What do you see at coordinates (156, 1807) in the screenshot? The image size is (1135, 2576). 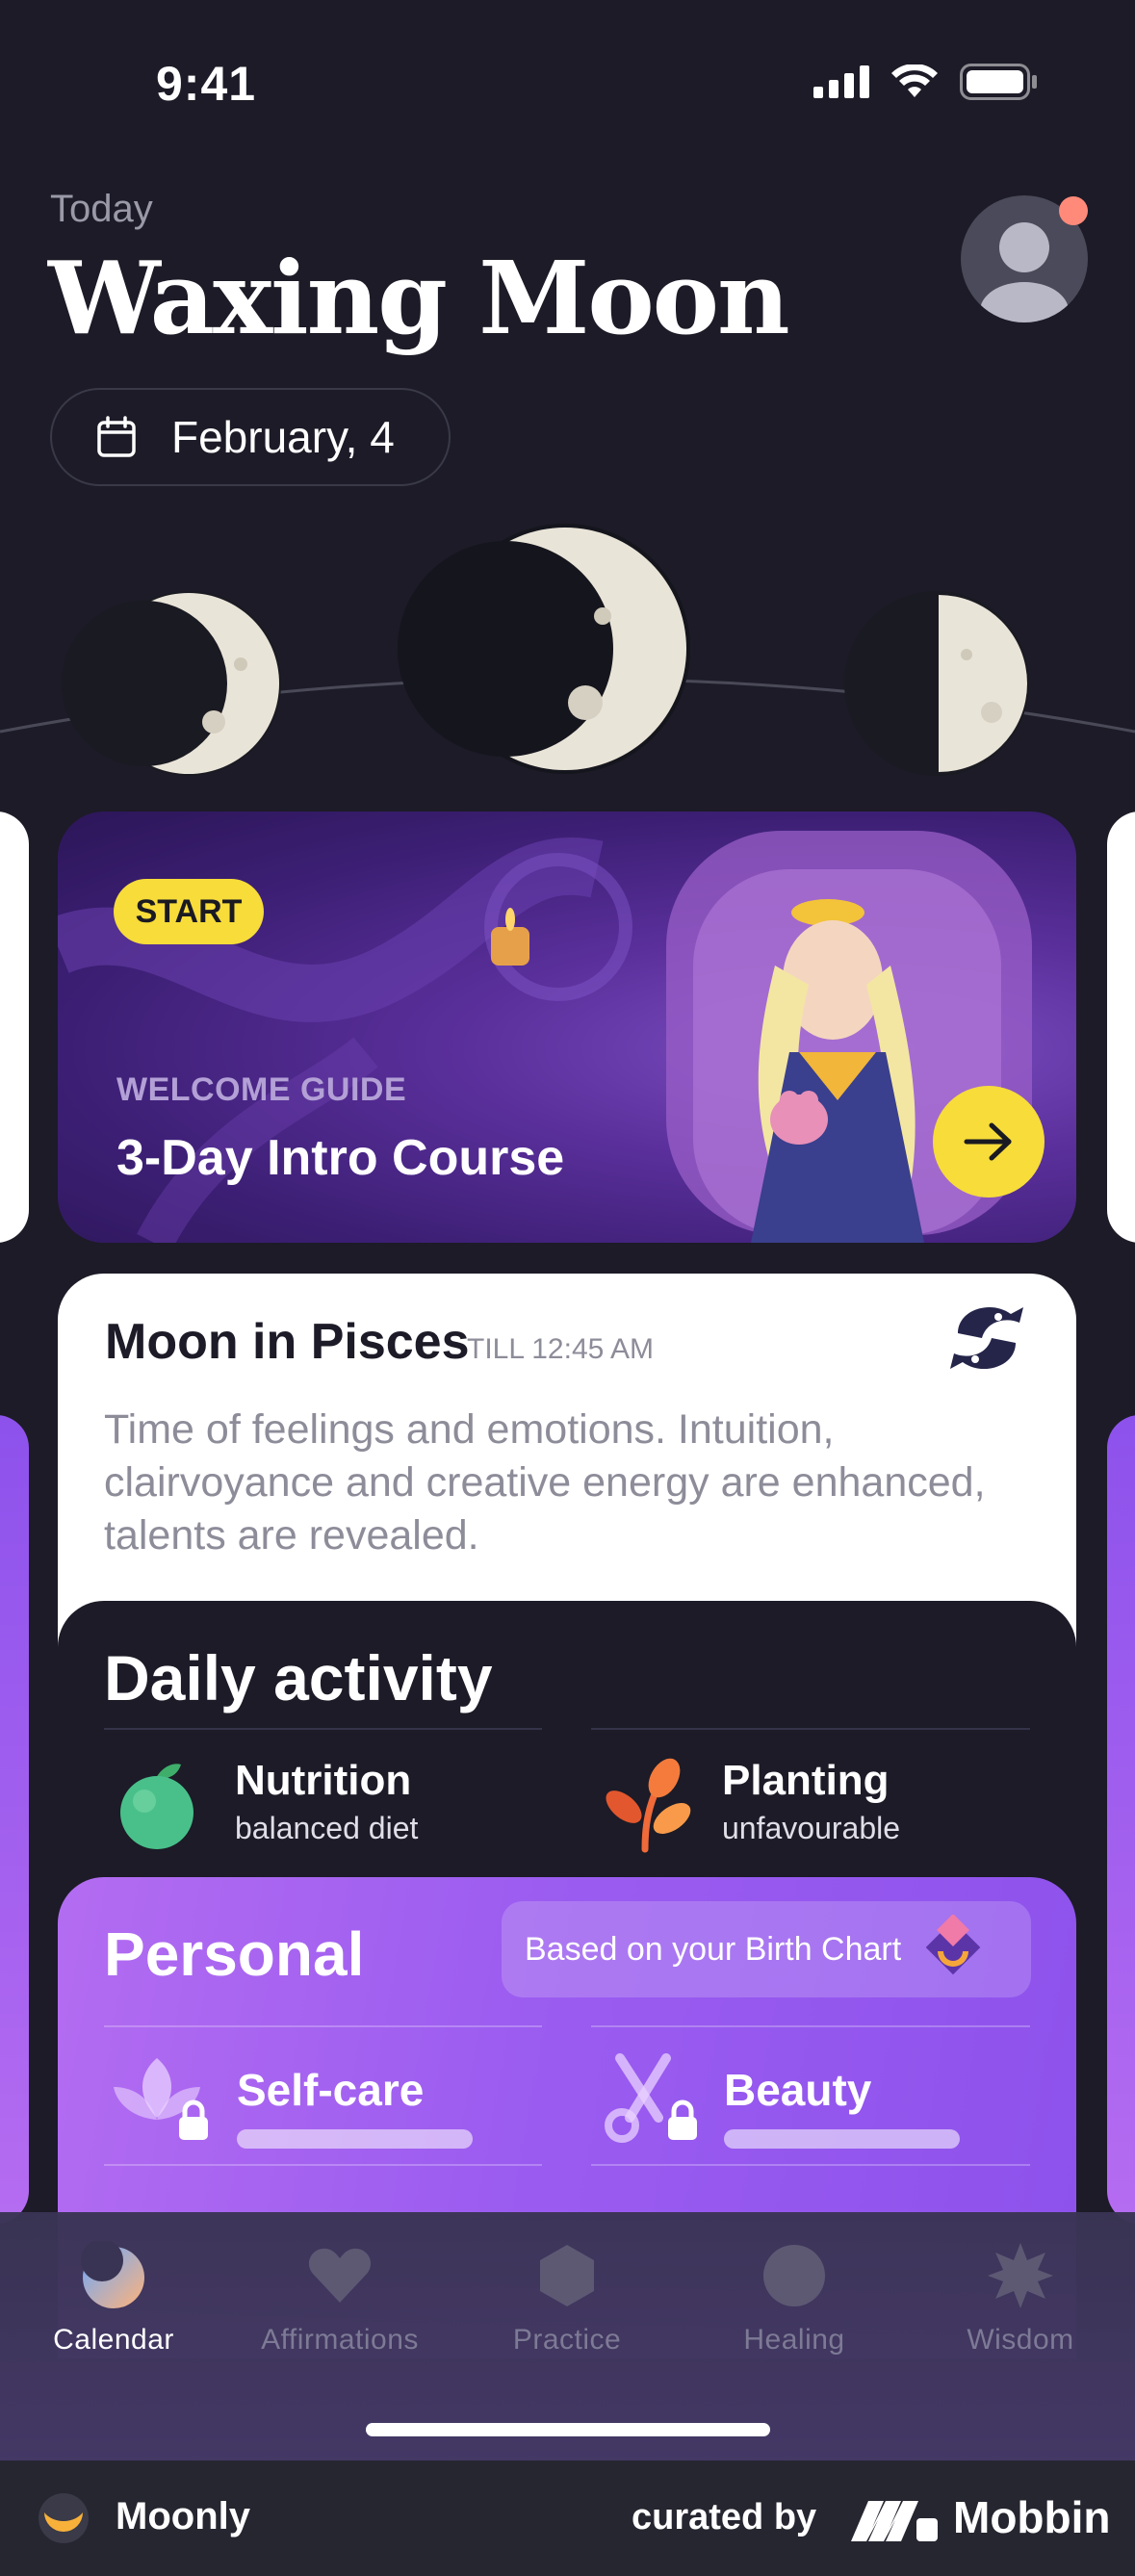 I see `apple-icon` at bounding box center [156, 1807].